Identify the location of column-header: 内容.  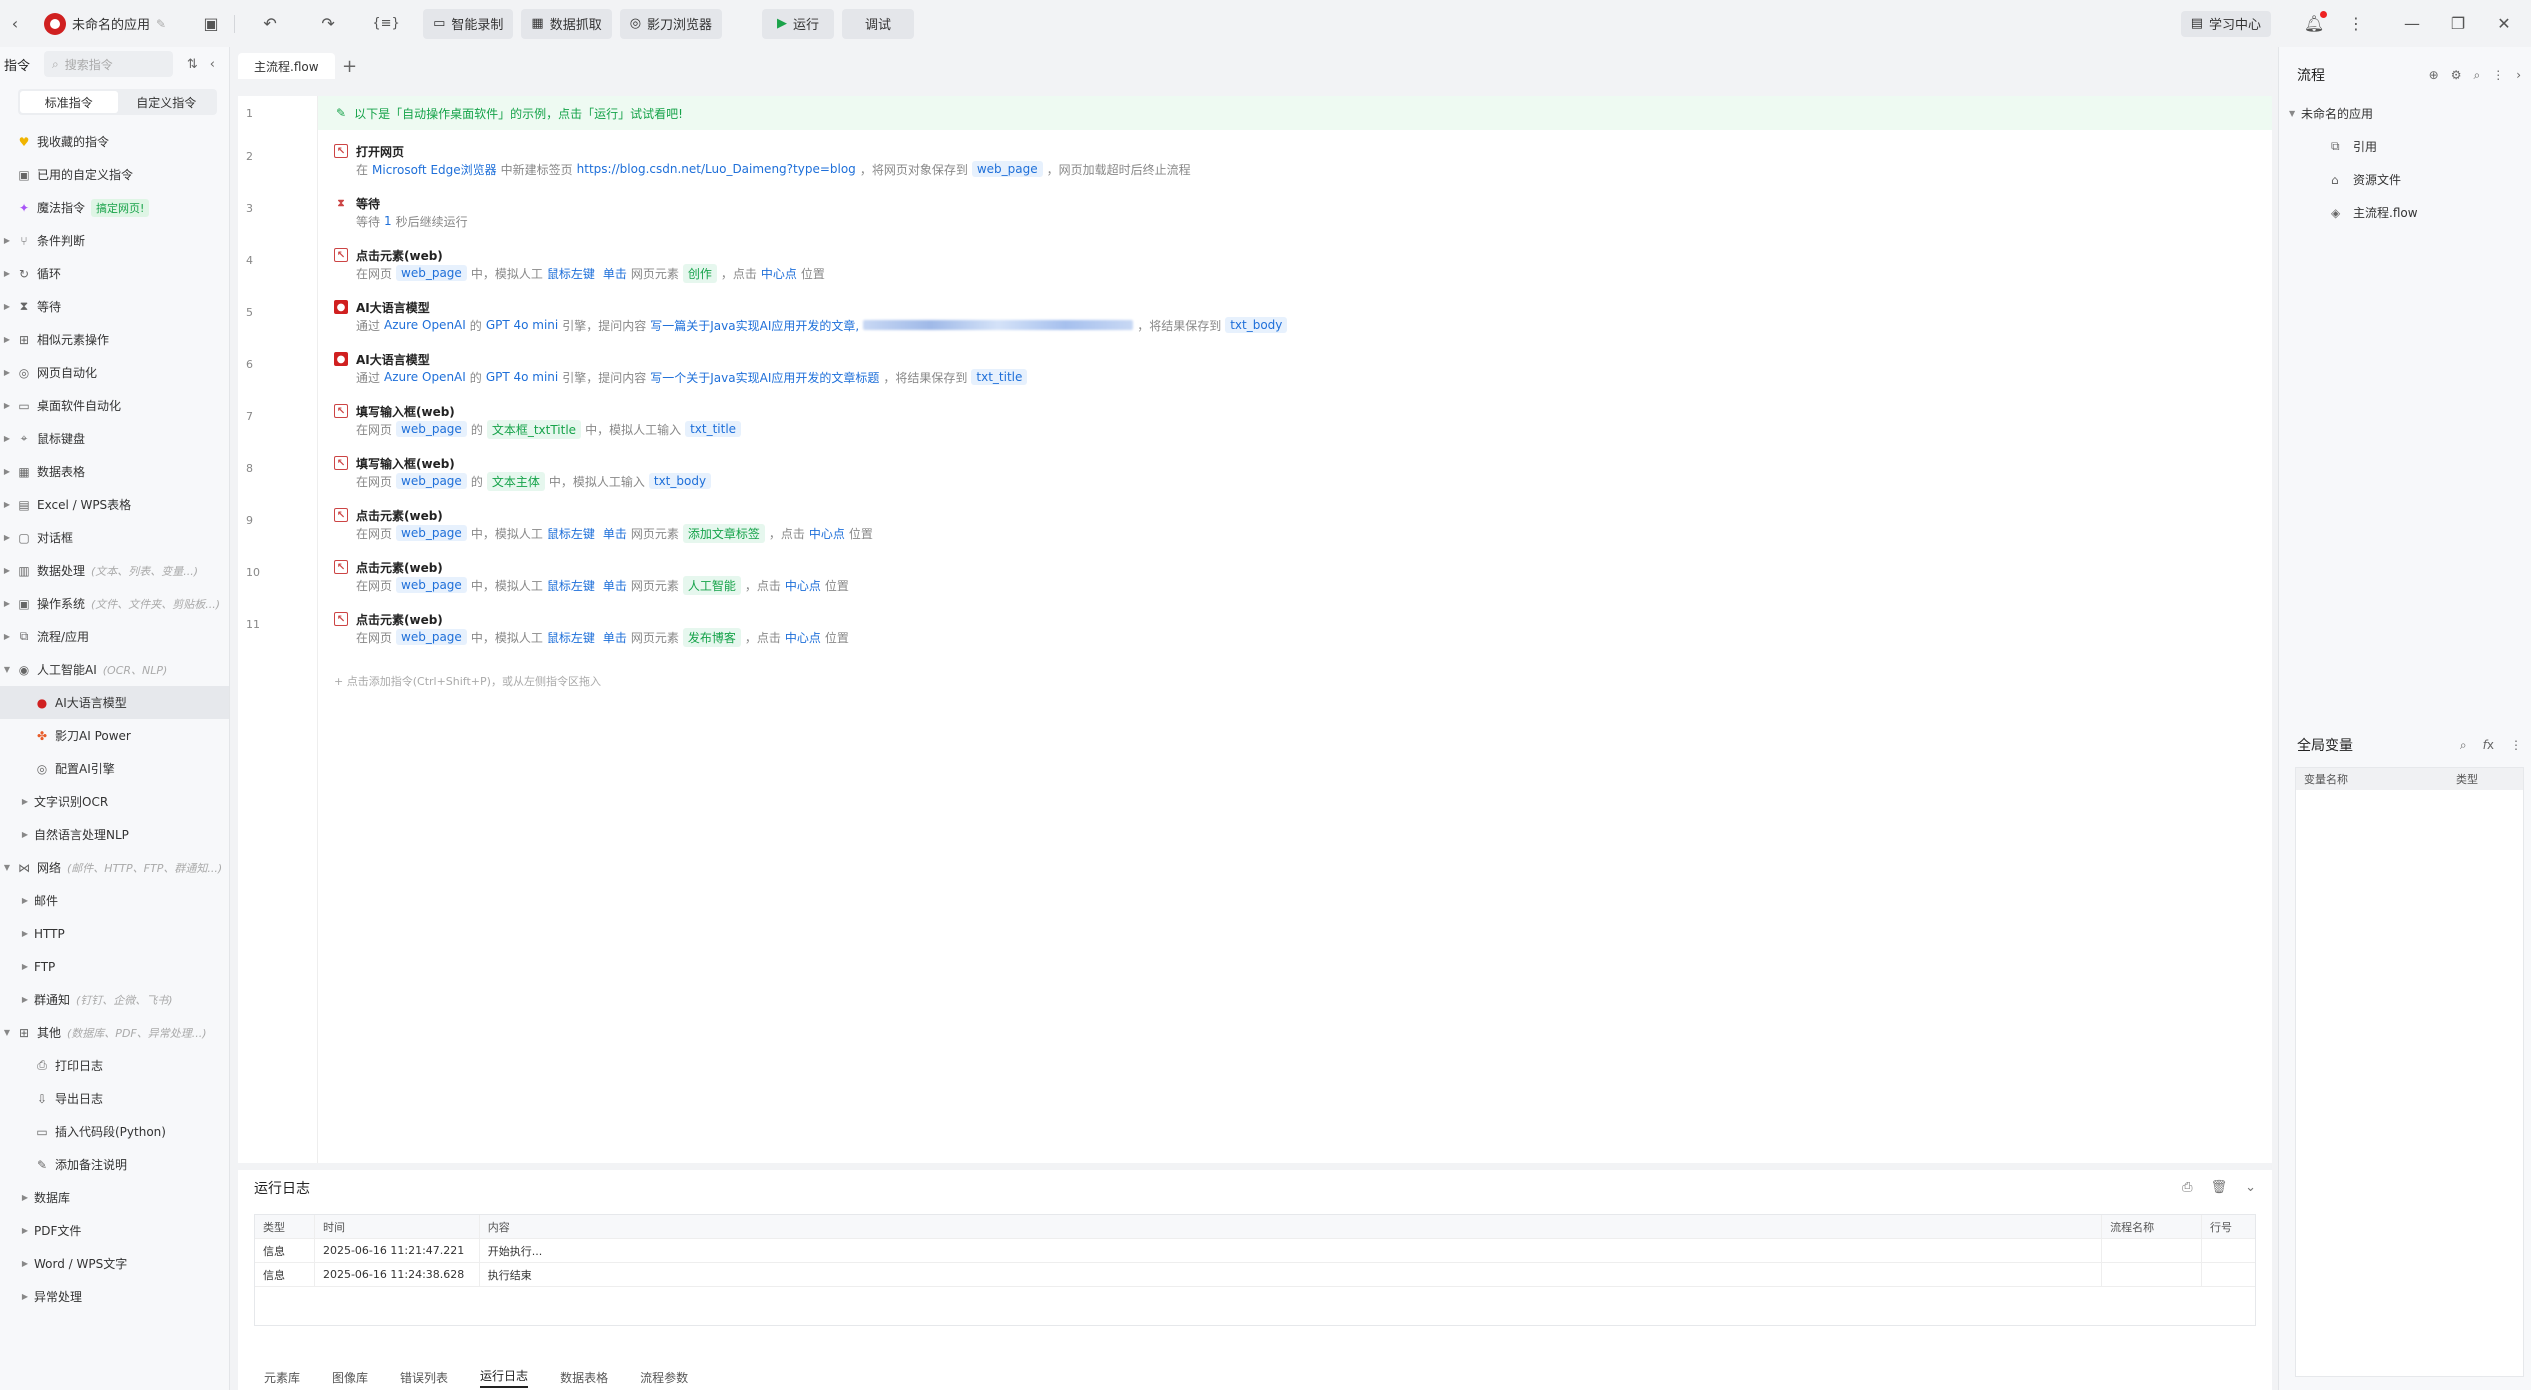
(1291, 1226).